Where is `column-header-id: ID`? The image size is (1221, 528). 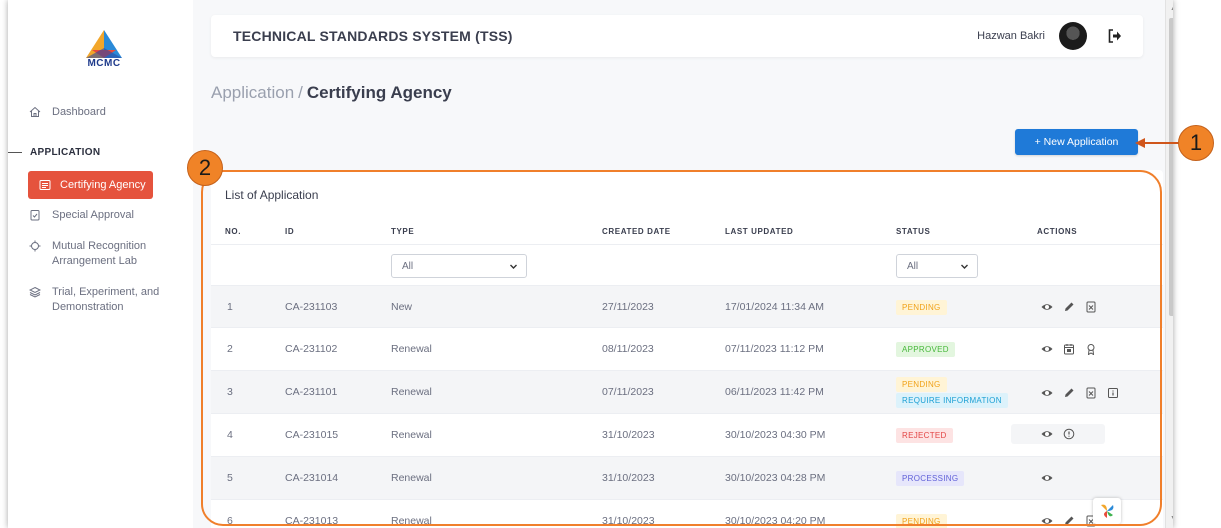
column-header-id: ID is located at coordinates (290, 231).